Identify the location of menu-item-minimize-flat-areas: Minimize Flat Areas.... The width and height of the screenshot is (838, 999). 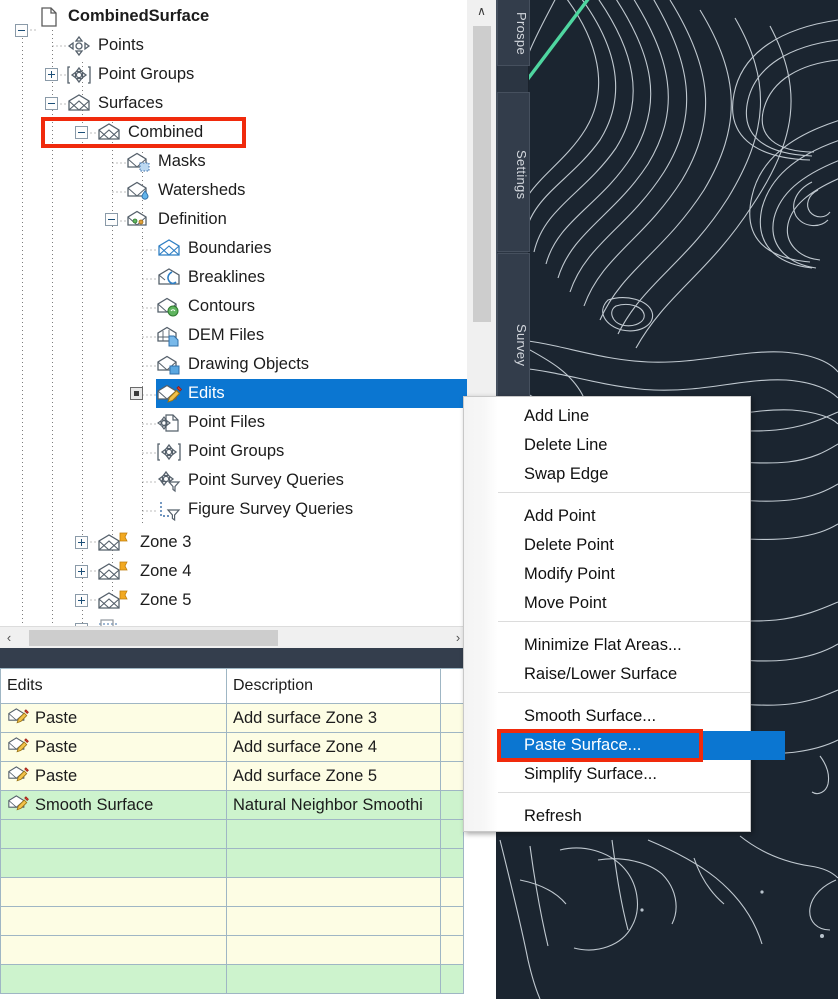
(624, 645).